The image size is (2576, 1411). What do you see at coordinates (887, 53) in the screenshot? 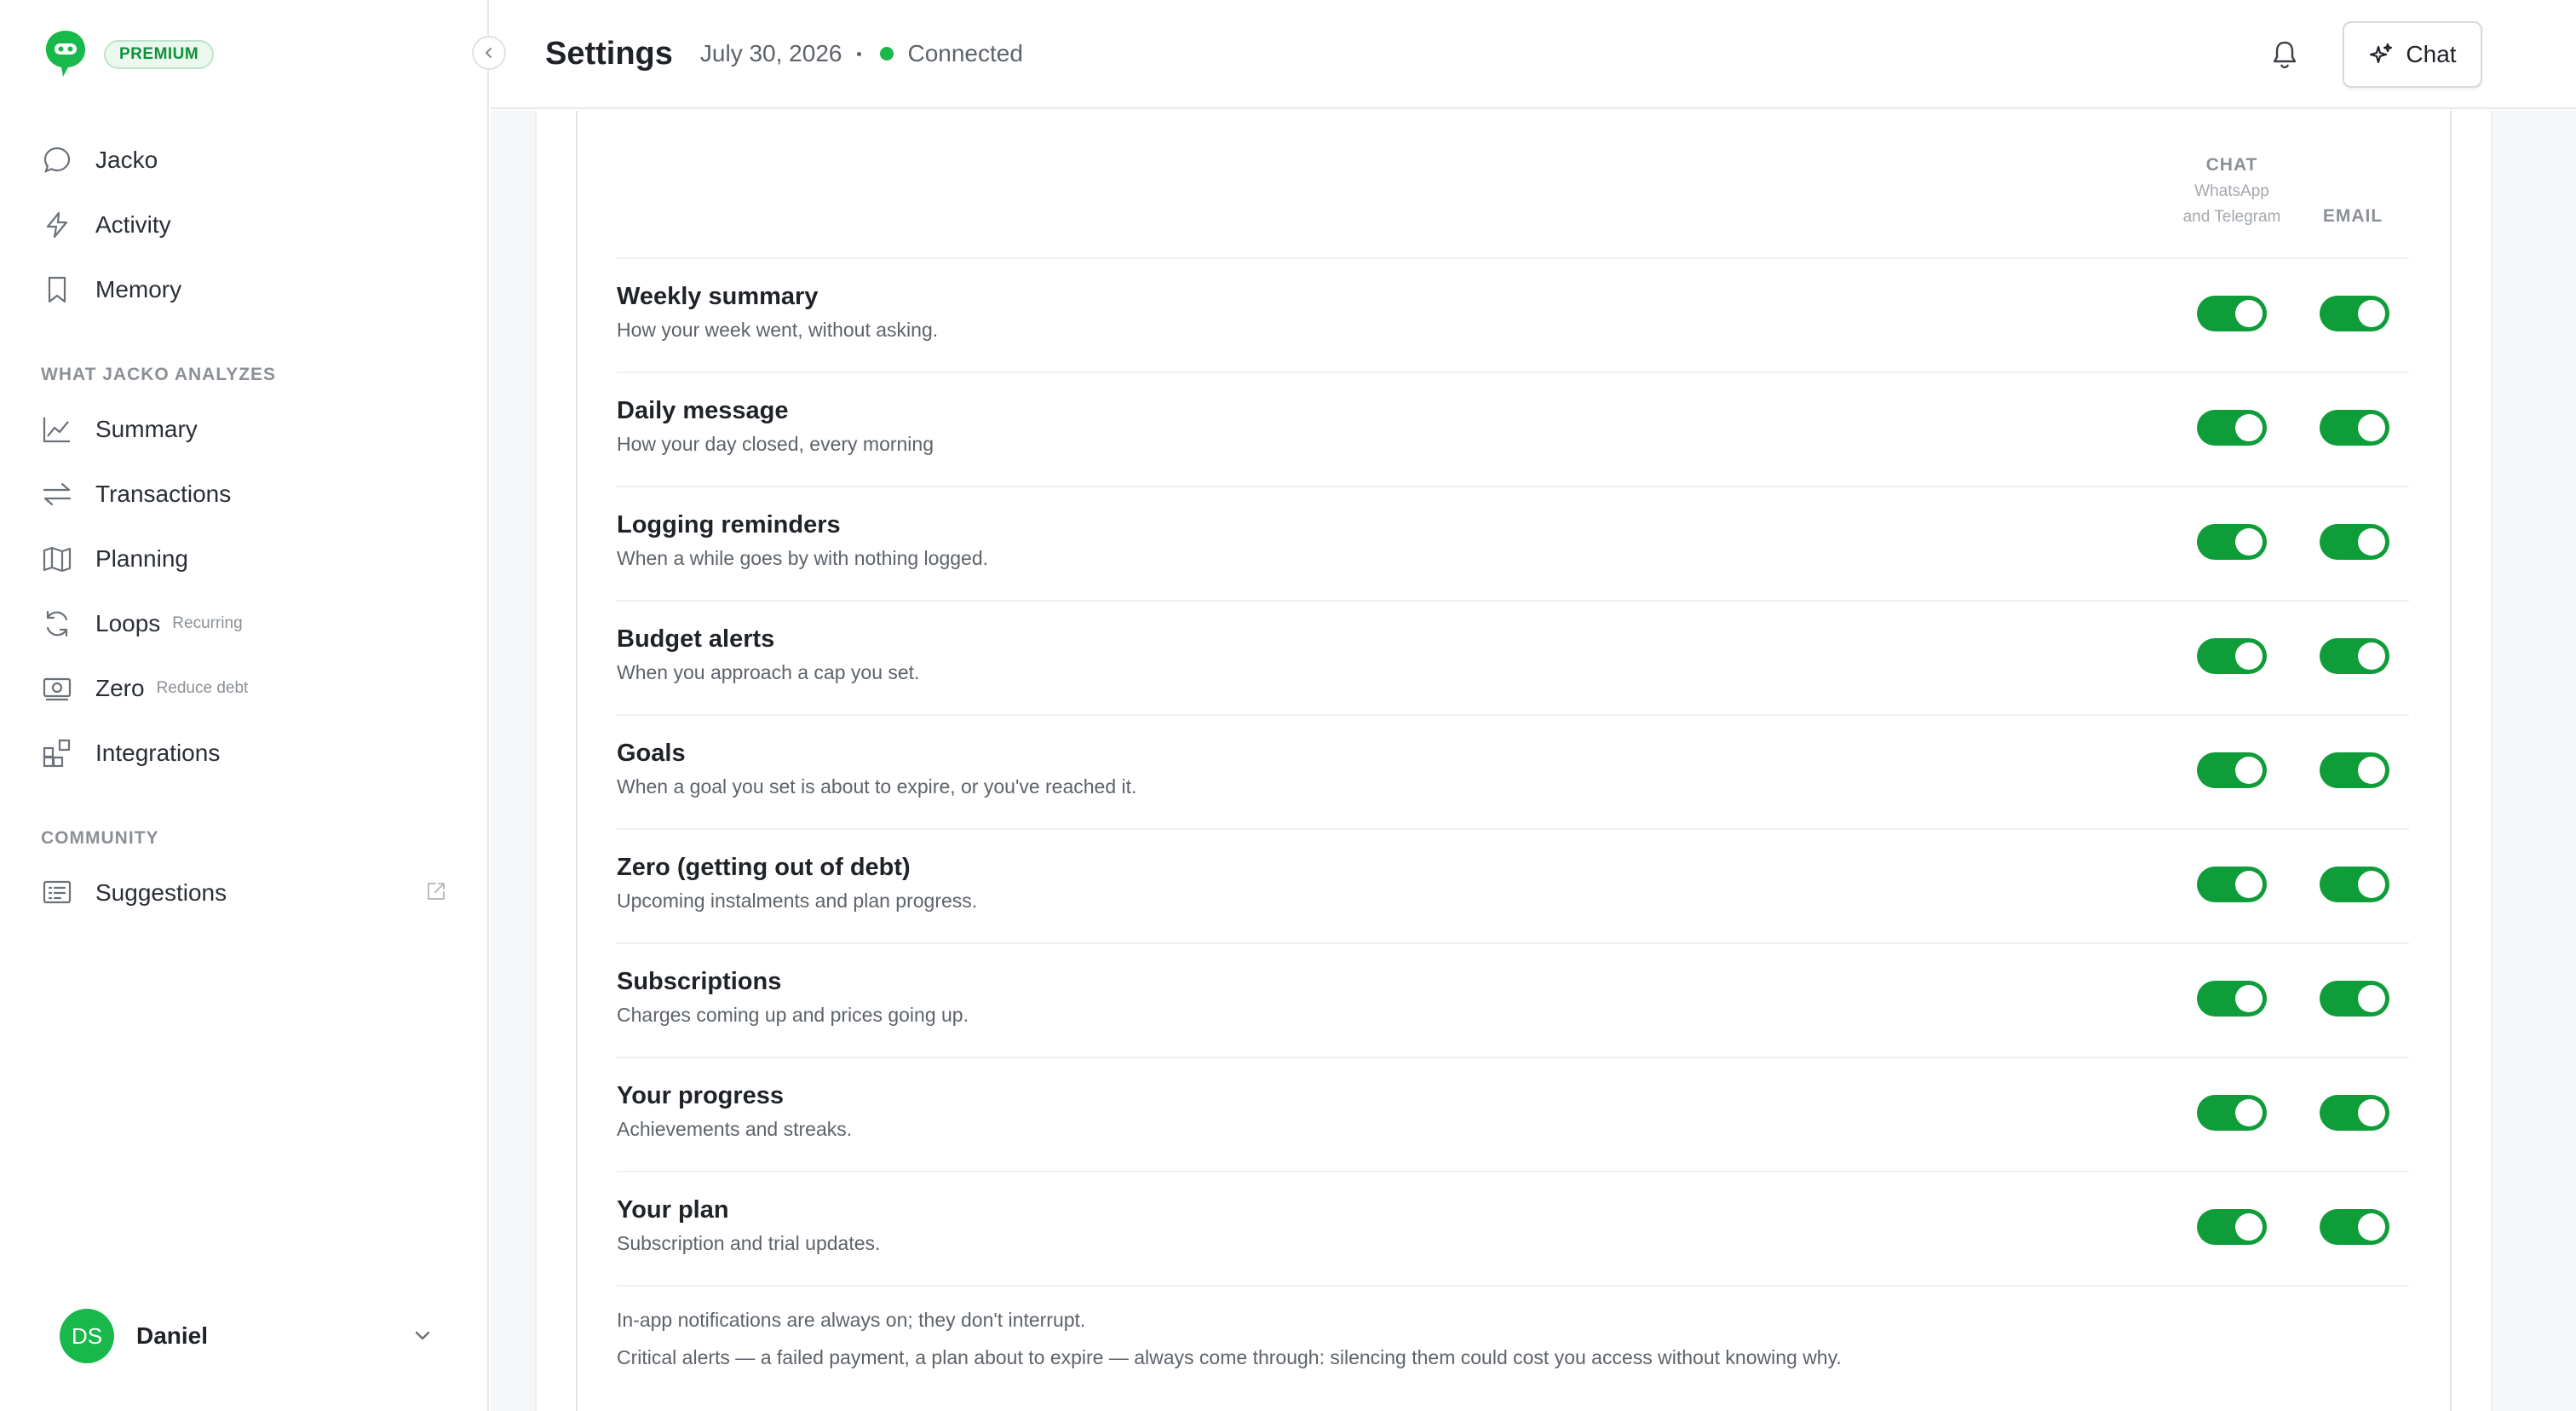
I see `status-indicator` at bounding box center [887, 53].